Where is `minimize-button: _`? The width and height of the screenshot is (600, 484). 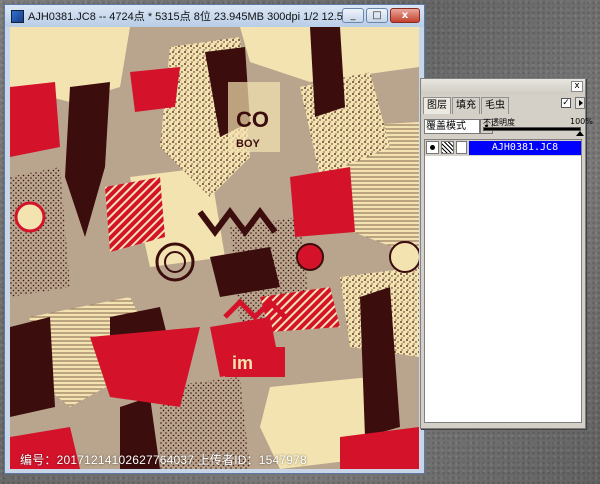 minimize-button: _ is located at coordinates (353, 15).